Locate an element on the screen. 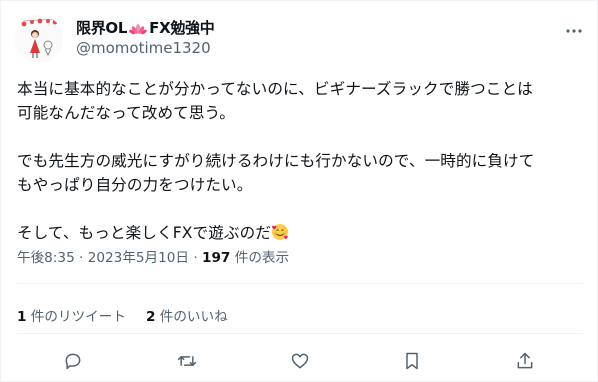  tweet-meta: 午後8:35 · 2023年5月10日 · 197 件の表示 is located at coordinates (153, 256).